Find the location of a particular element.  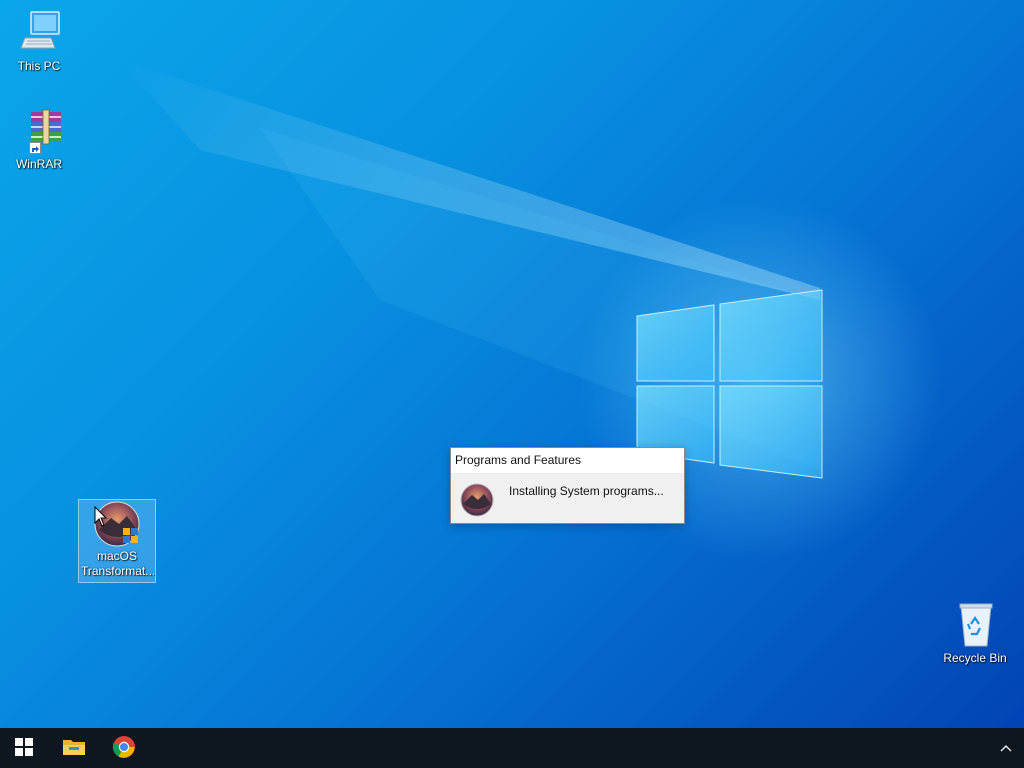

taskbar is located at coordinates (512, 748).